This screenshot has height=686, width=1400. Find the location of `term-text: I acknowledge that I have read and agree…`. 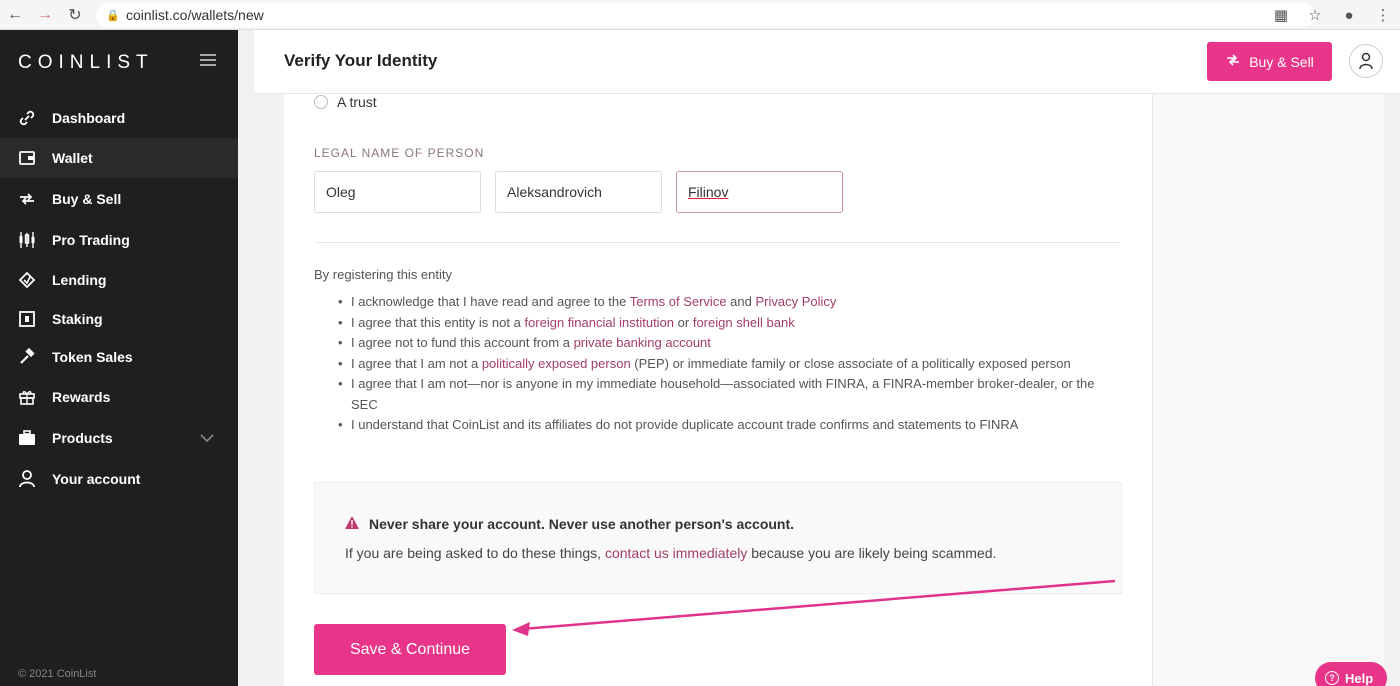

term-text: I acknowledge that I have read and agree… is located at coordinates (490, 301).